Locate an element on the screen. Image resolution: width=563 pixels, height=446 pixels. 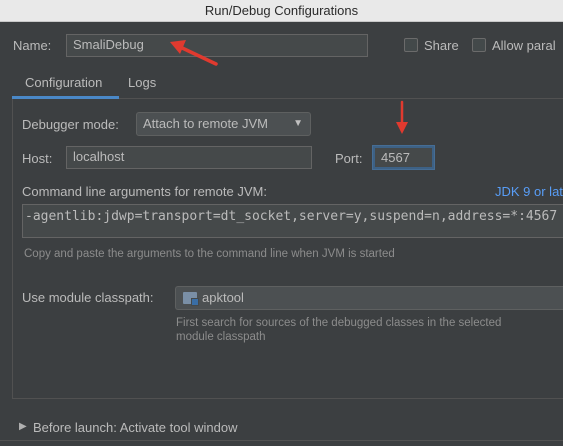
name-label: Name: is located at coordinates (32, 45).